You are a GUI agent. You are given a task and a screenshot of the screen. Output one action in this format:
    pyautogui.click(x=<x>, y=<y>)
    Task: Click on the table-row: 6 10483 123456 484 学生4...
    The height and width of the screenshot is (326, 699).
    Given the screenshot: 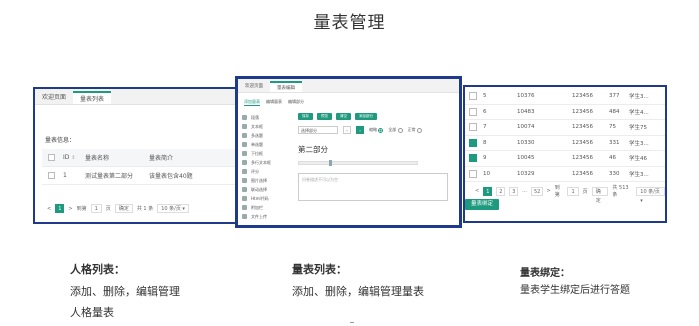 What is the action you would take?
    pyautogui.click(x=565, y=112)
    